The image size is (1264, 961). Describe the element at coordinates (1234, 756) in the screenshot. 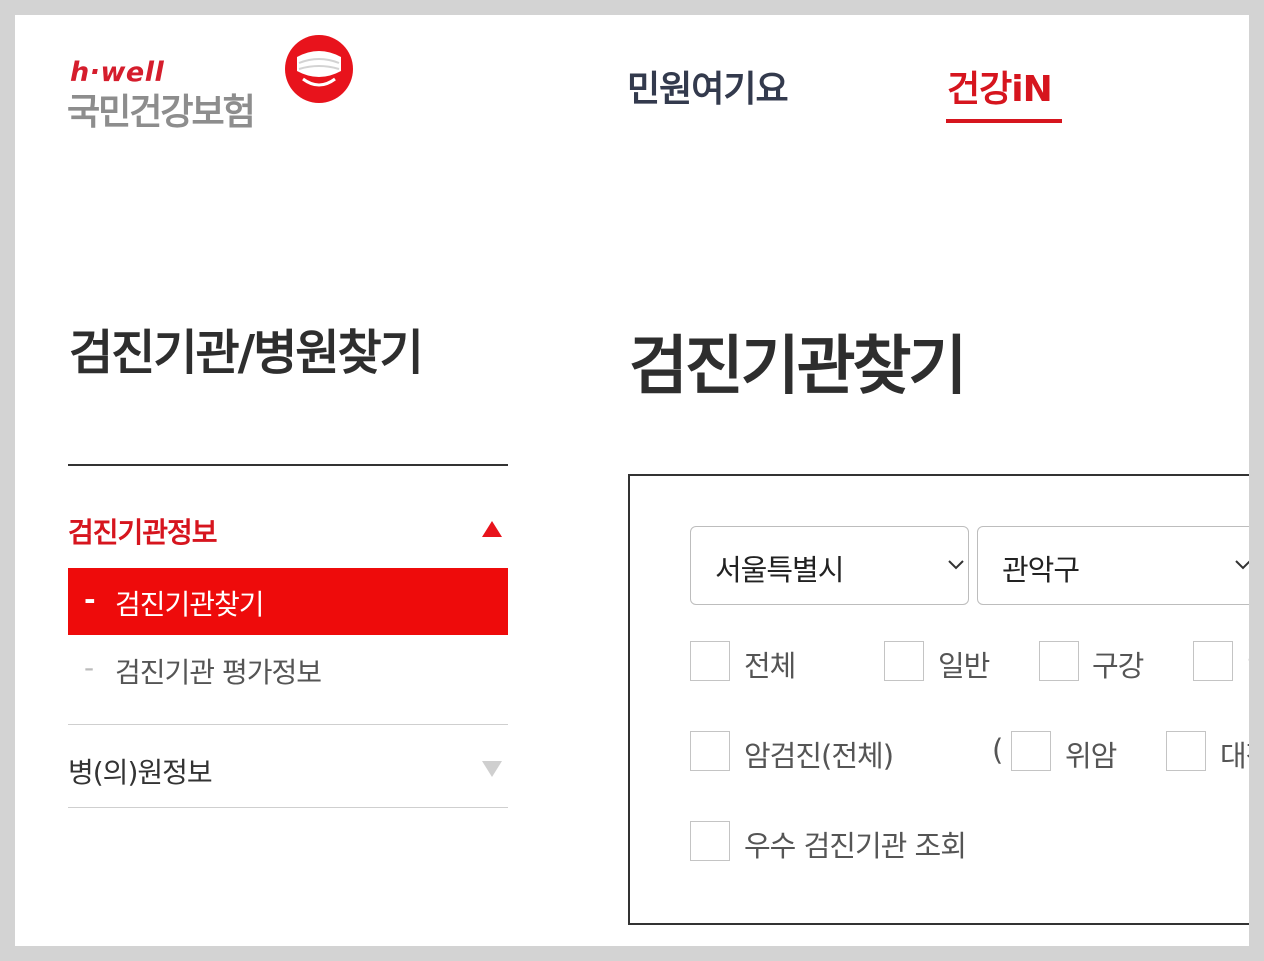

I see `checkbox-colon-cancer-label: 대장` at that location.